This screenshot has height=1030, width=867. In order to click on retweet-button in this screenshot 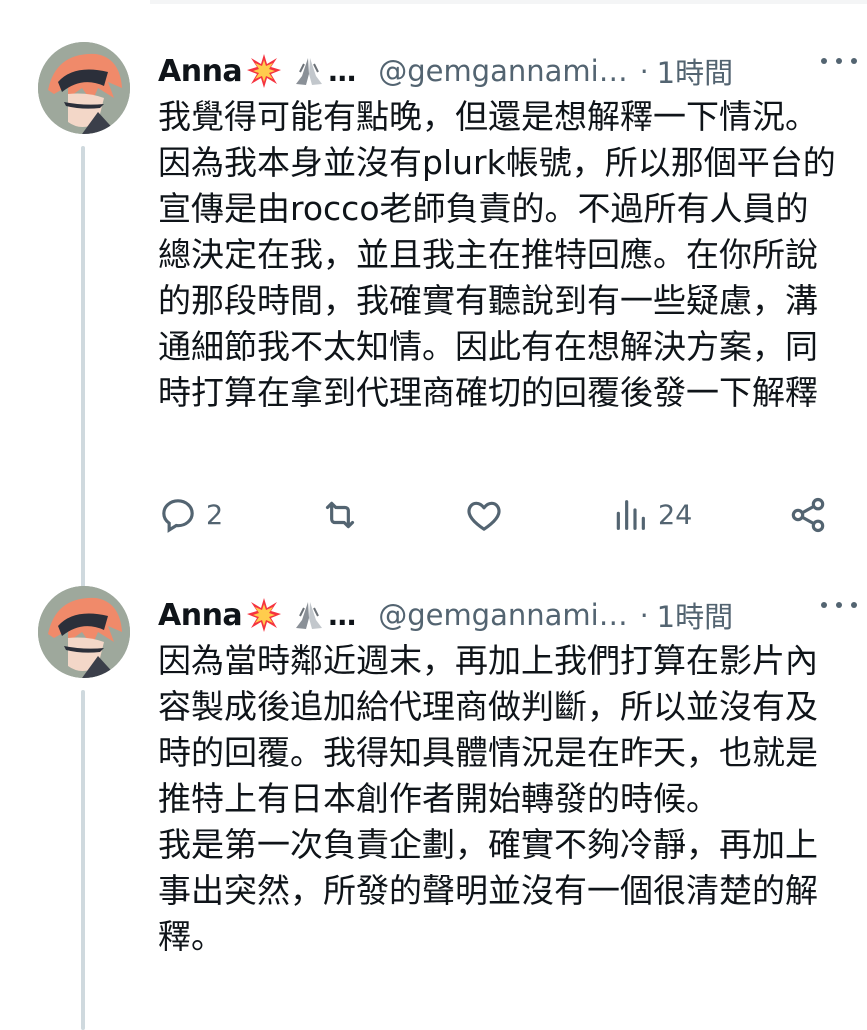, I will do `click(340, 515)`.